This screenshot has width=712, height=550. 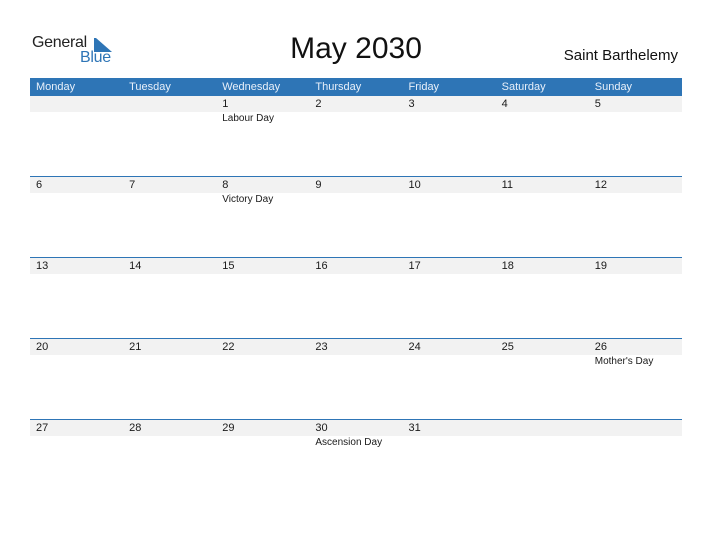 I want to click on day-cell: 9, so click(x=355, y=217).